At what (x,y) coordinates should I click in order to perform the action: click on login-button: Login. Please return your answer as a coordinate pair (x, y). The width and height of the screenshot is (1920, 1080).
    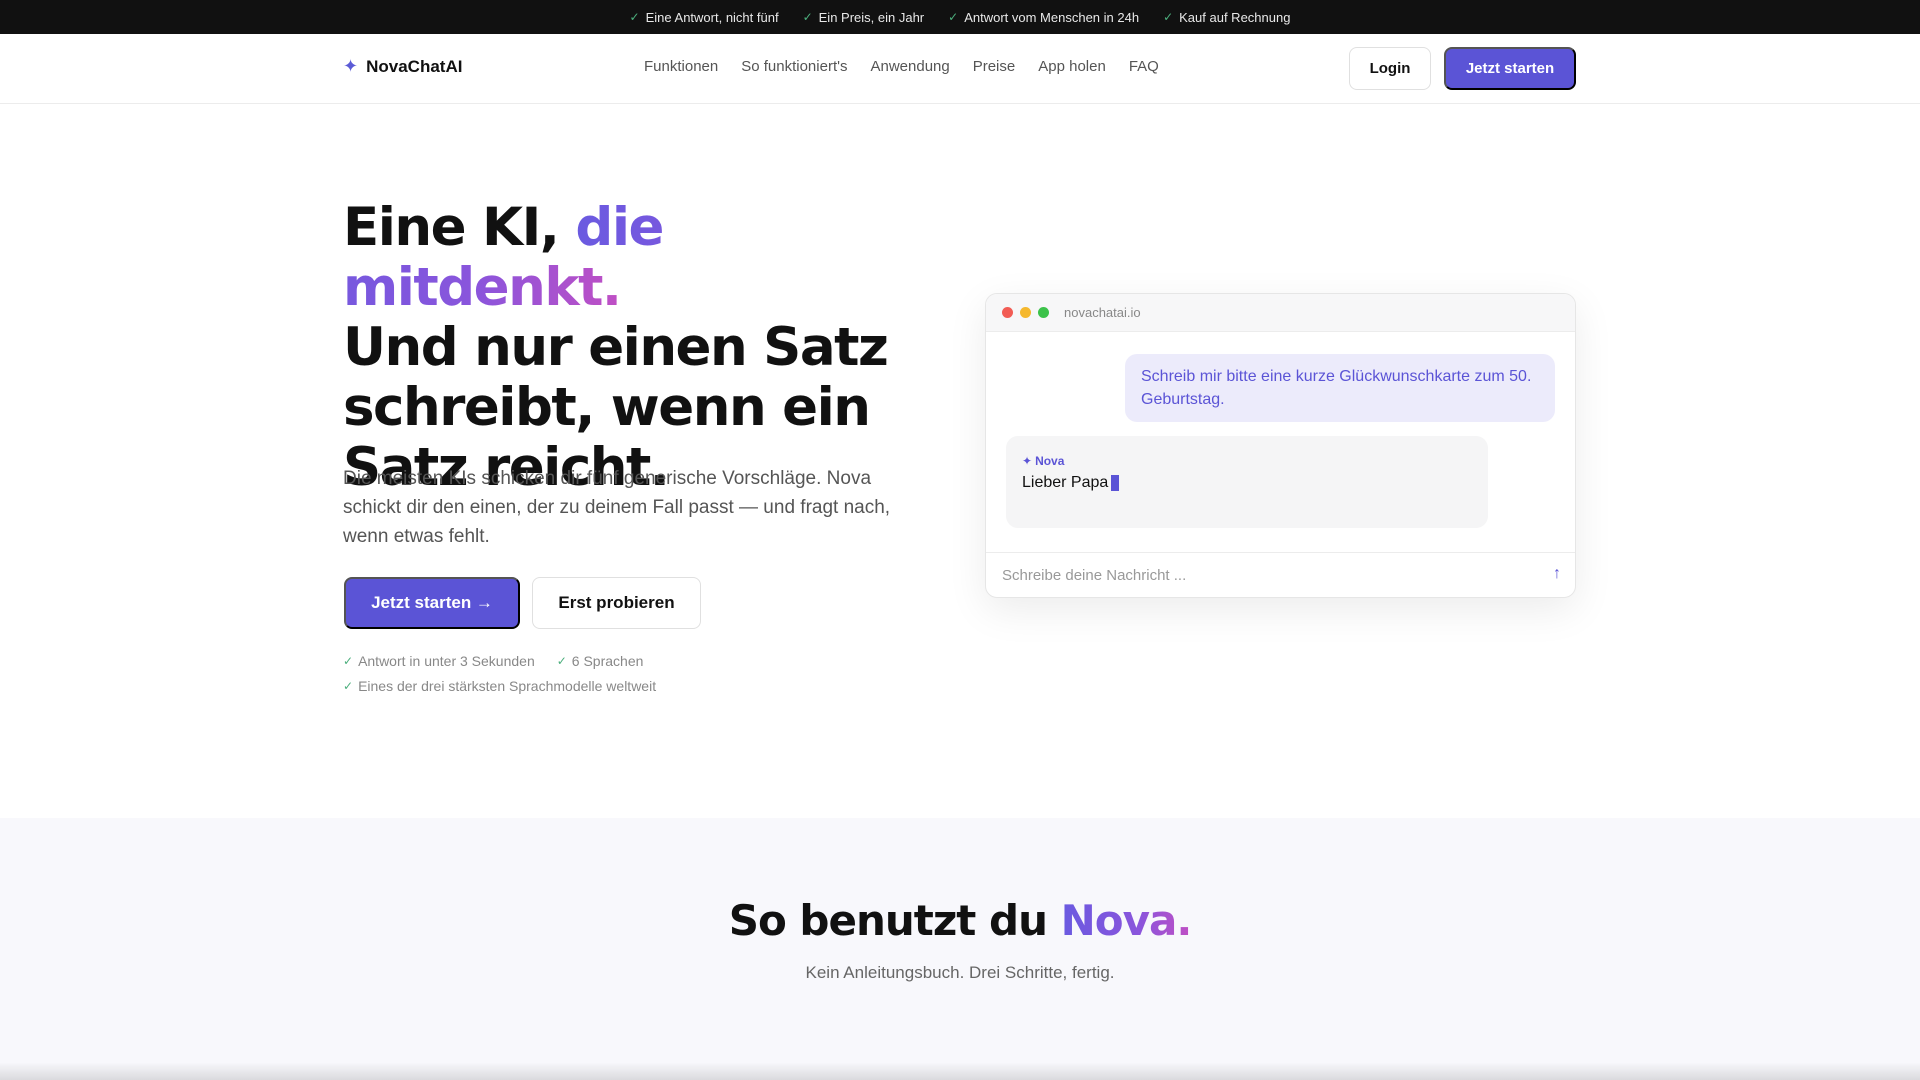
    Looking at the image, I should click on (1390, 68).